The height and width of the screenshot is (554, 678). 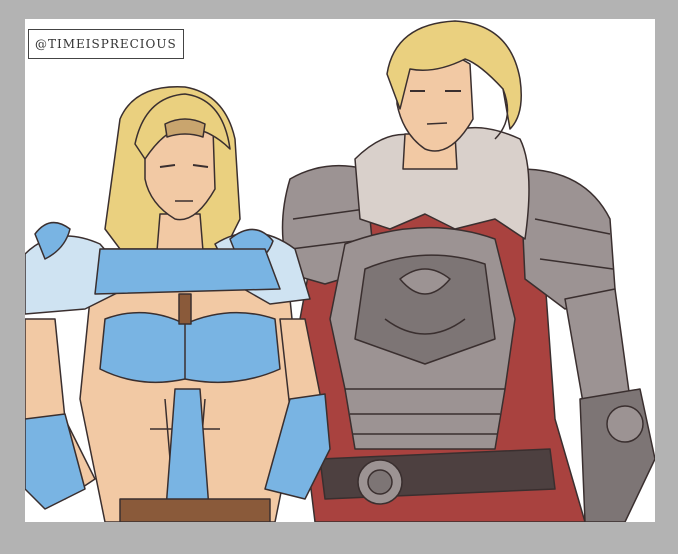 I want to click on abdomen-plates, so click(x=425, y=419).